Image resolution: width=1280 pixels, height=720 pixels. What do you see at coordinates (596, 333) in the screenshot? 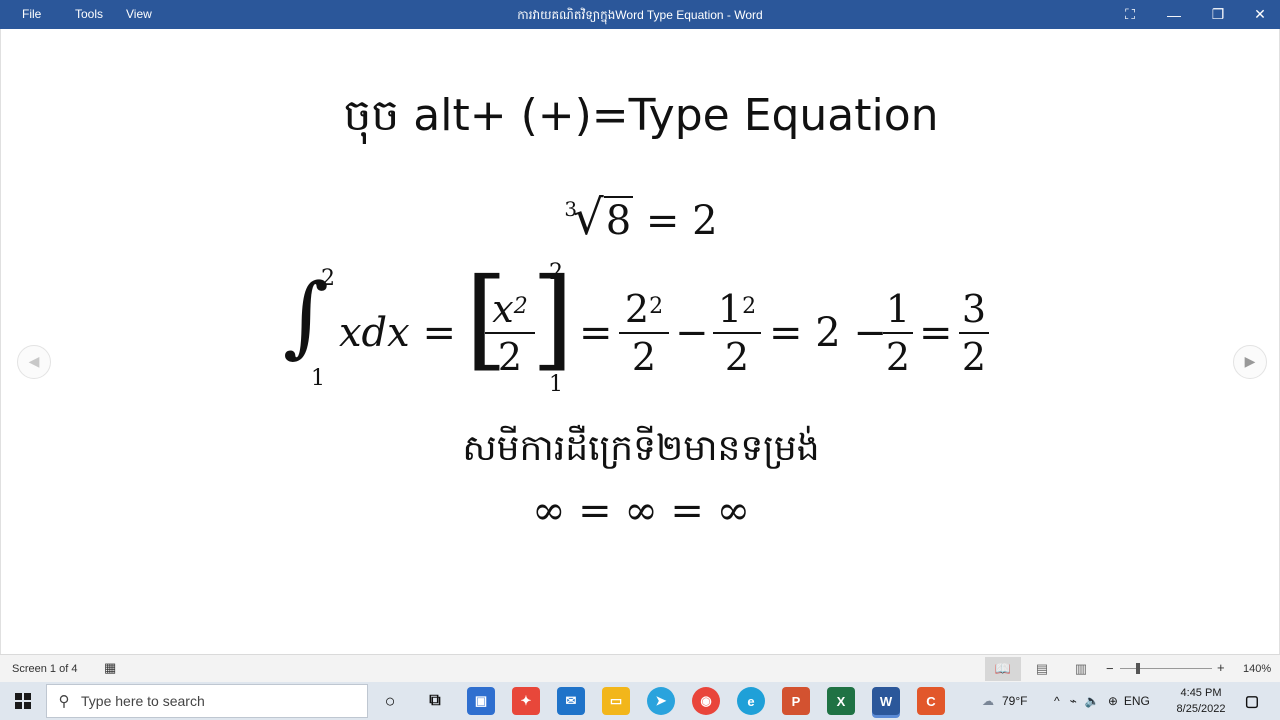
I see `equals-sign: =` at bounding box center [596, 333].